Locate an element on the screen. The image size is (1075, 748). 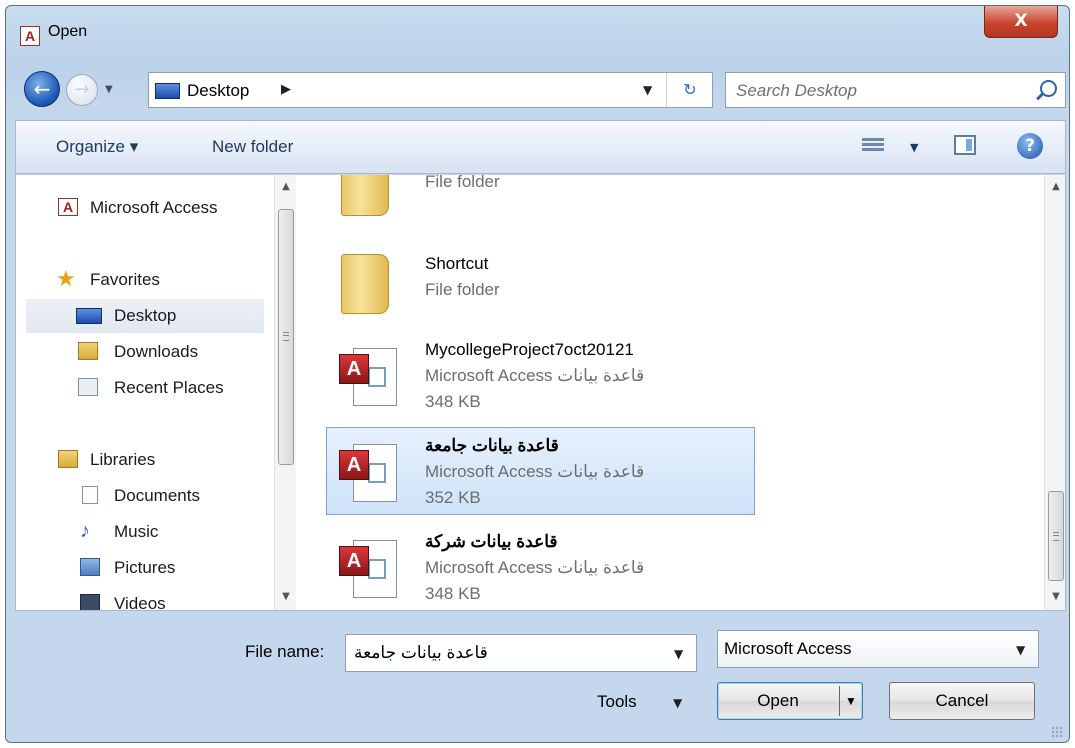
sidebar-item-music: ♪ Music is located at coordinates (140, 532).